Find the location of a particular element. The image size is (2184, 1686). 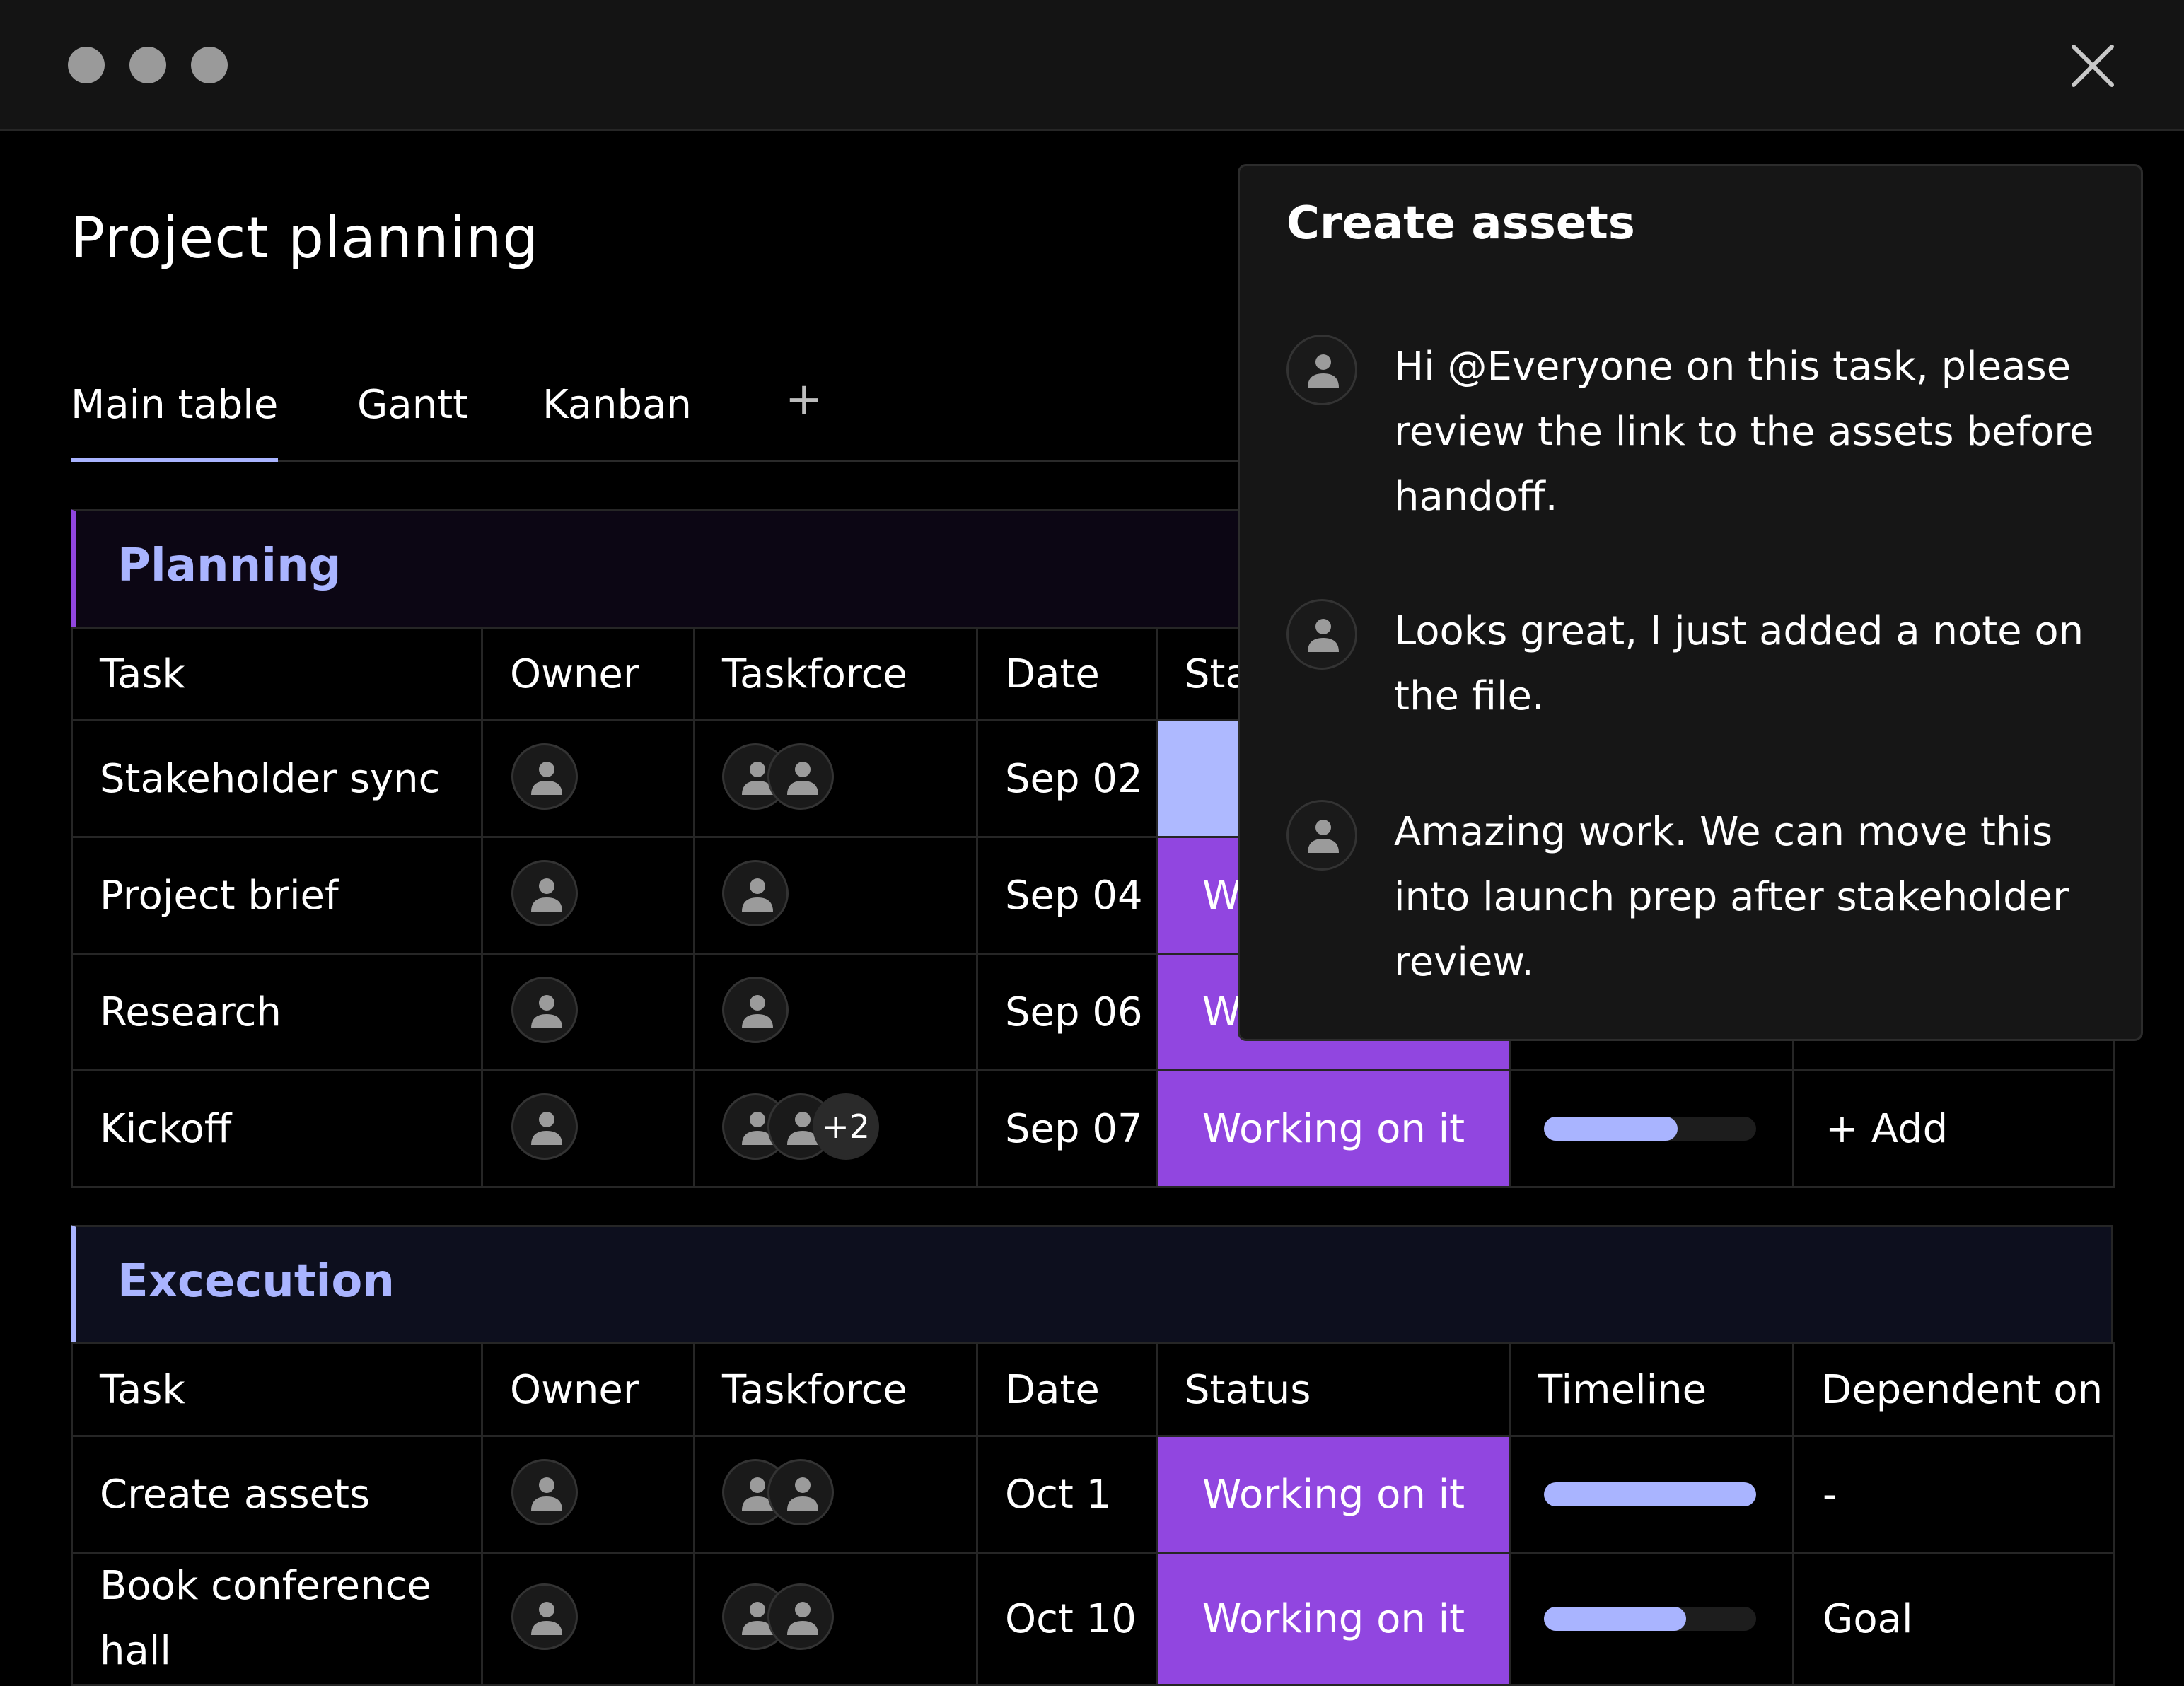

column-header: Status is located at coordinates (1333, 1390).